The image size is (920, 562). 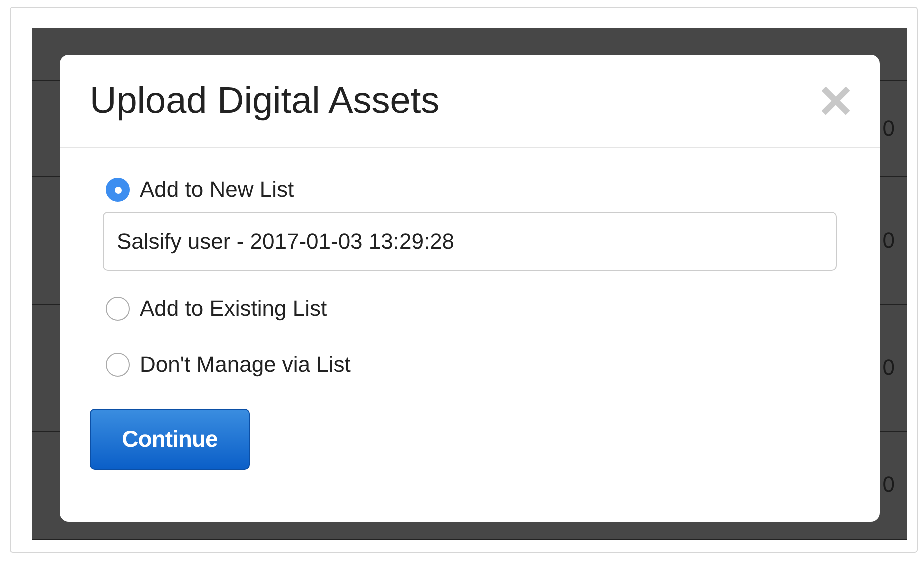 I want to click on dialog-title: Upload Digital Assets, so click(x=265, y=101).